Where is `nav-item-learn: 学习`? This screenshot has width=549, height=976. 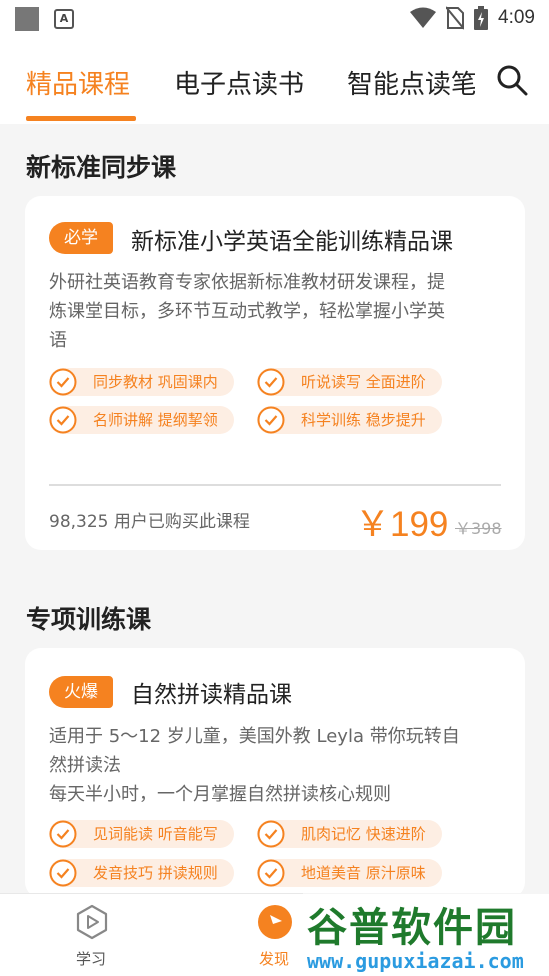 nav-item-learn: 学习 is located at coordinates (91, 935).